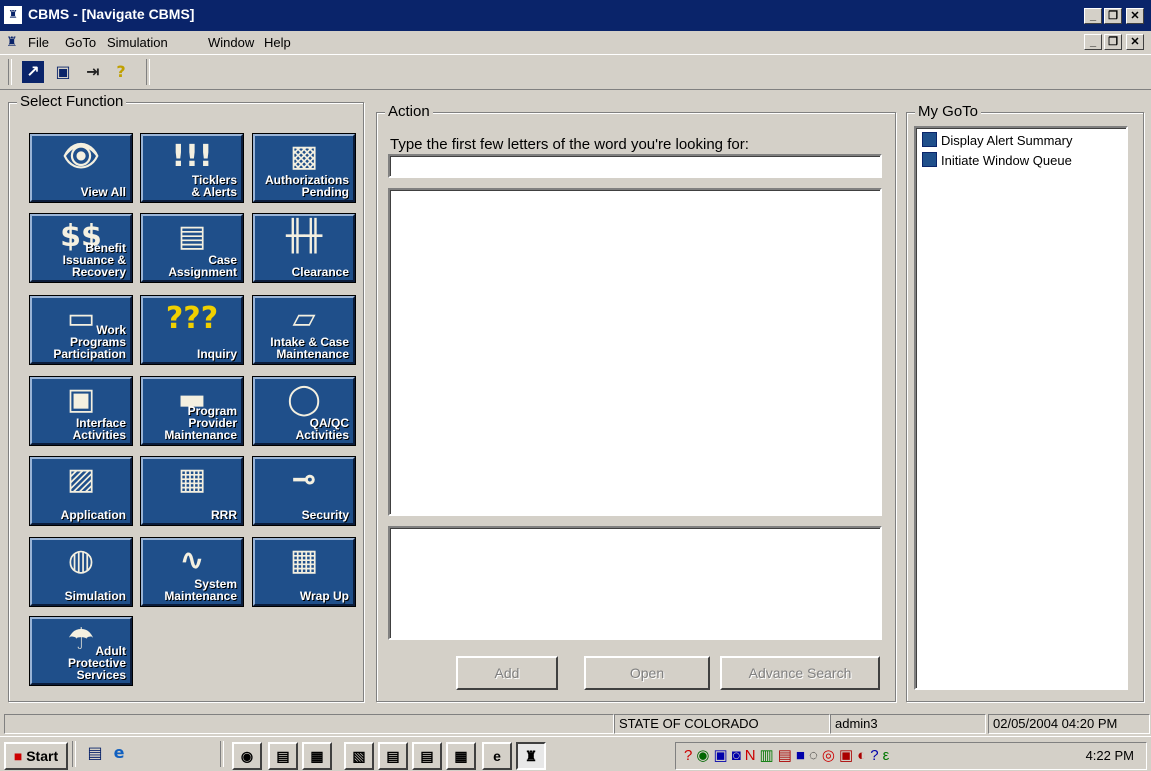 The image size is (1151, 771). Describe the element at coordinates (304, 399) in the screenshot. I see `magnifier-icon: ◯` at that location.